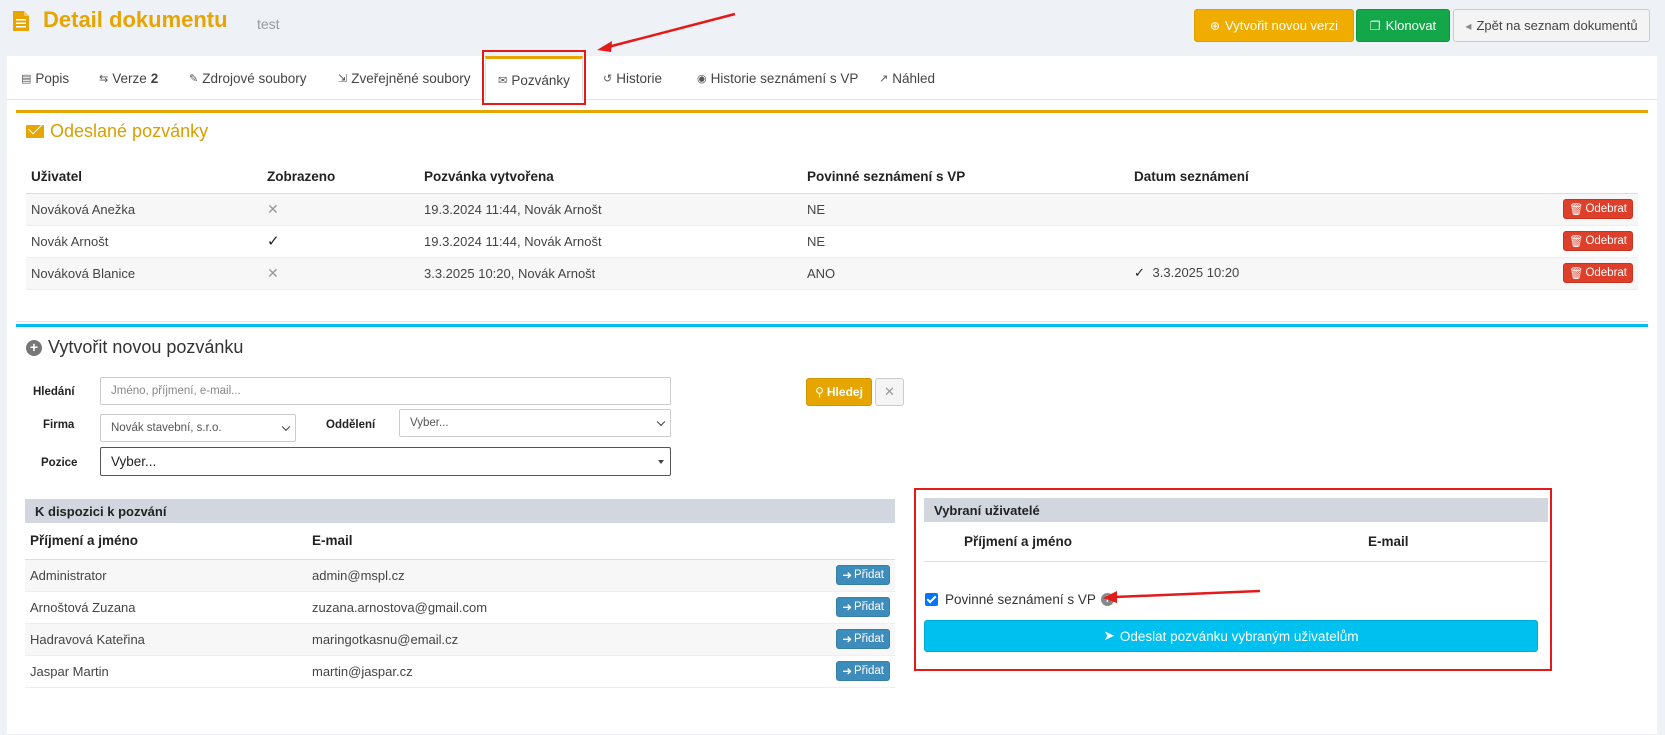  I want to click on paper-plane-icon: ➤, so click(1109, 635).